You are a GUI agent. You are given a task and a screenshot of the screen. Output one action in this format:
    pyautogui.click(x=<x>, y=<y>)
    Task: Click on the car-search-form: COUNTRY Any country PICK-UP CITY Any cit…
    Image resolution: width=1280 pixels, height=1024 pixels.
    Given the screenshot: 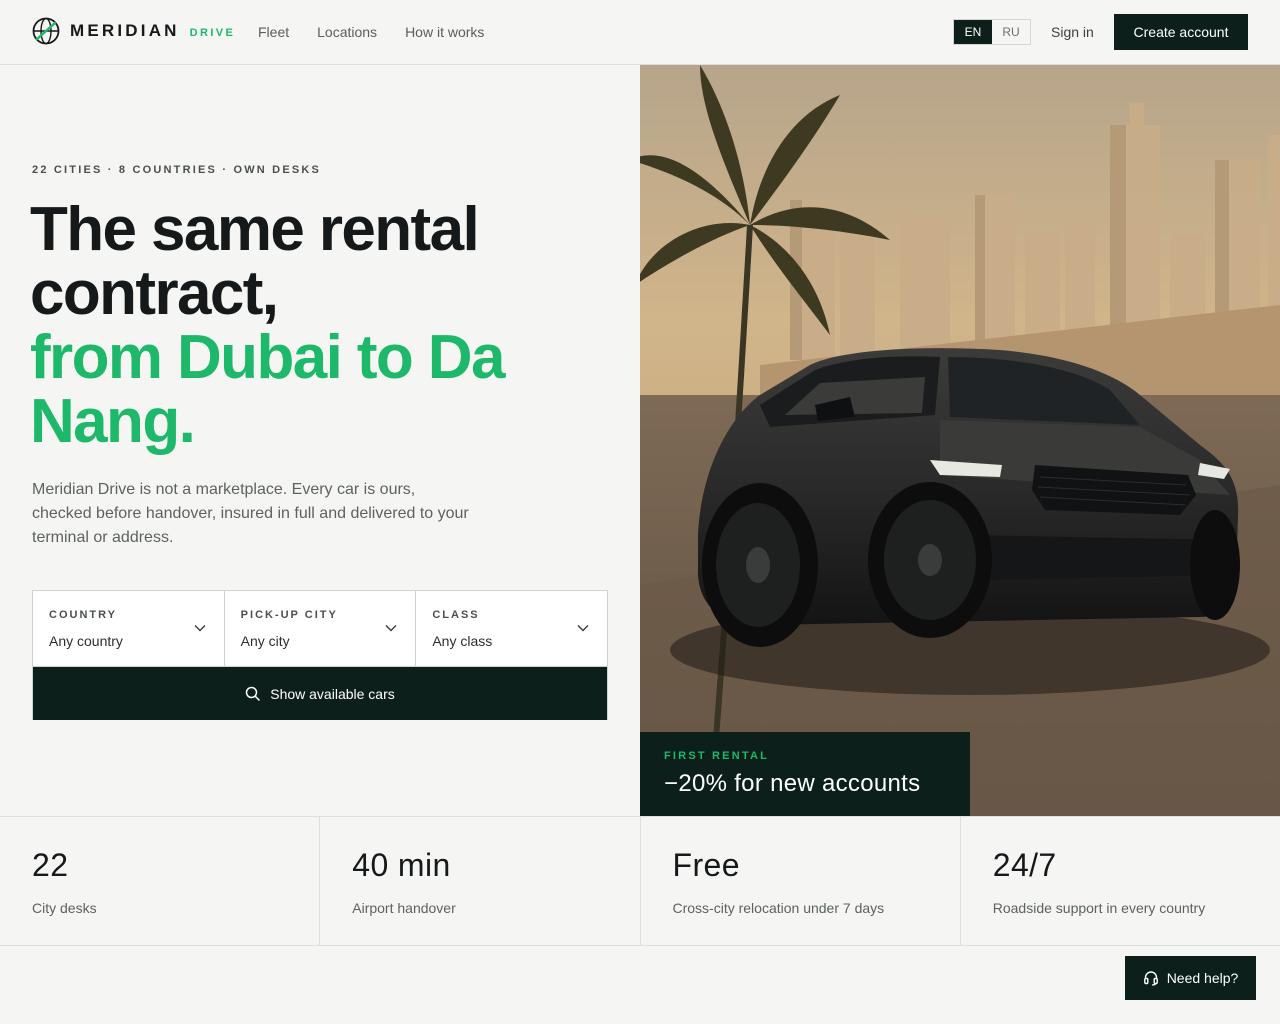 What is the action you would take?
    pyautogui.click(x=320, y=655)
    